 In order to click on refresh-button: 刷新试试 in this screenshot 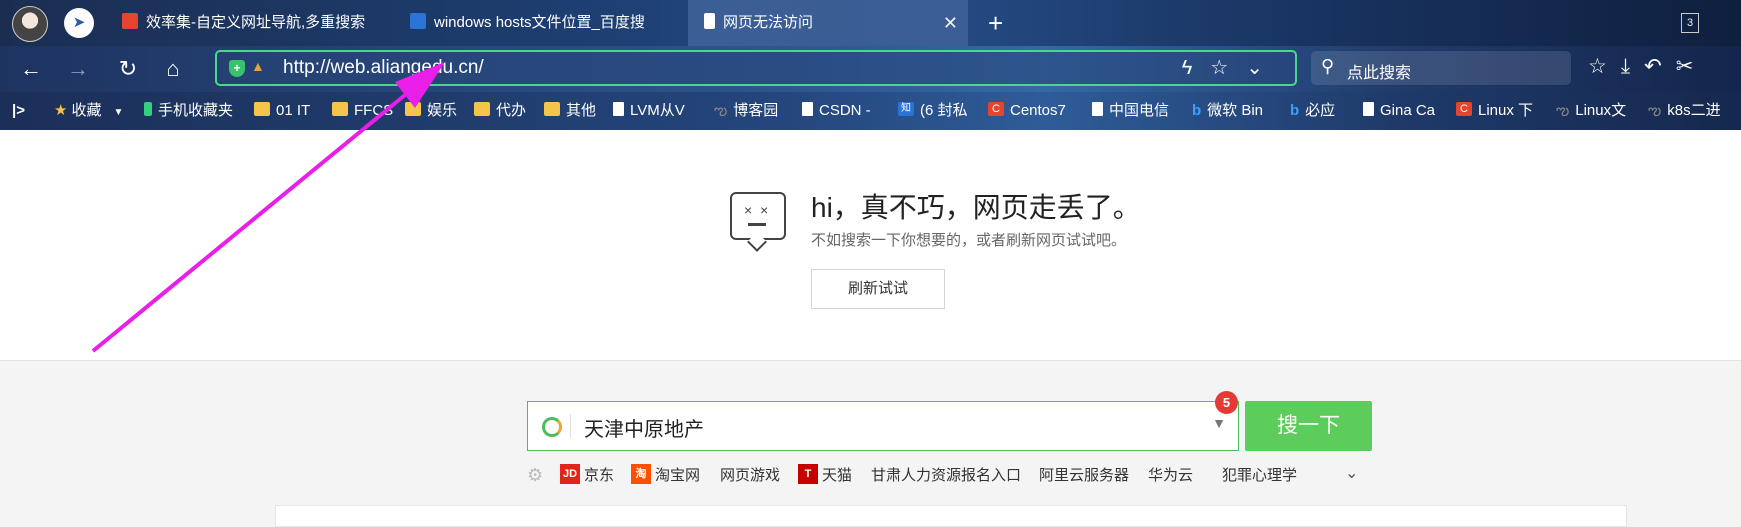, I will do `click(878, 289)`.